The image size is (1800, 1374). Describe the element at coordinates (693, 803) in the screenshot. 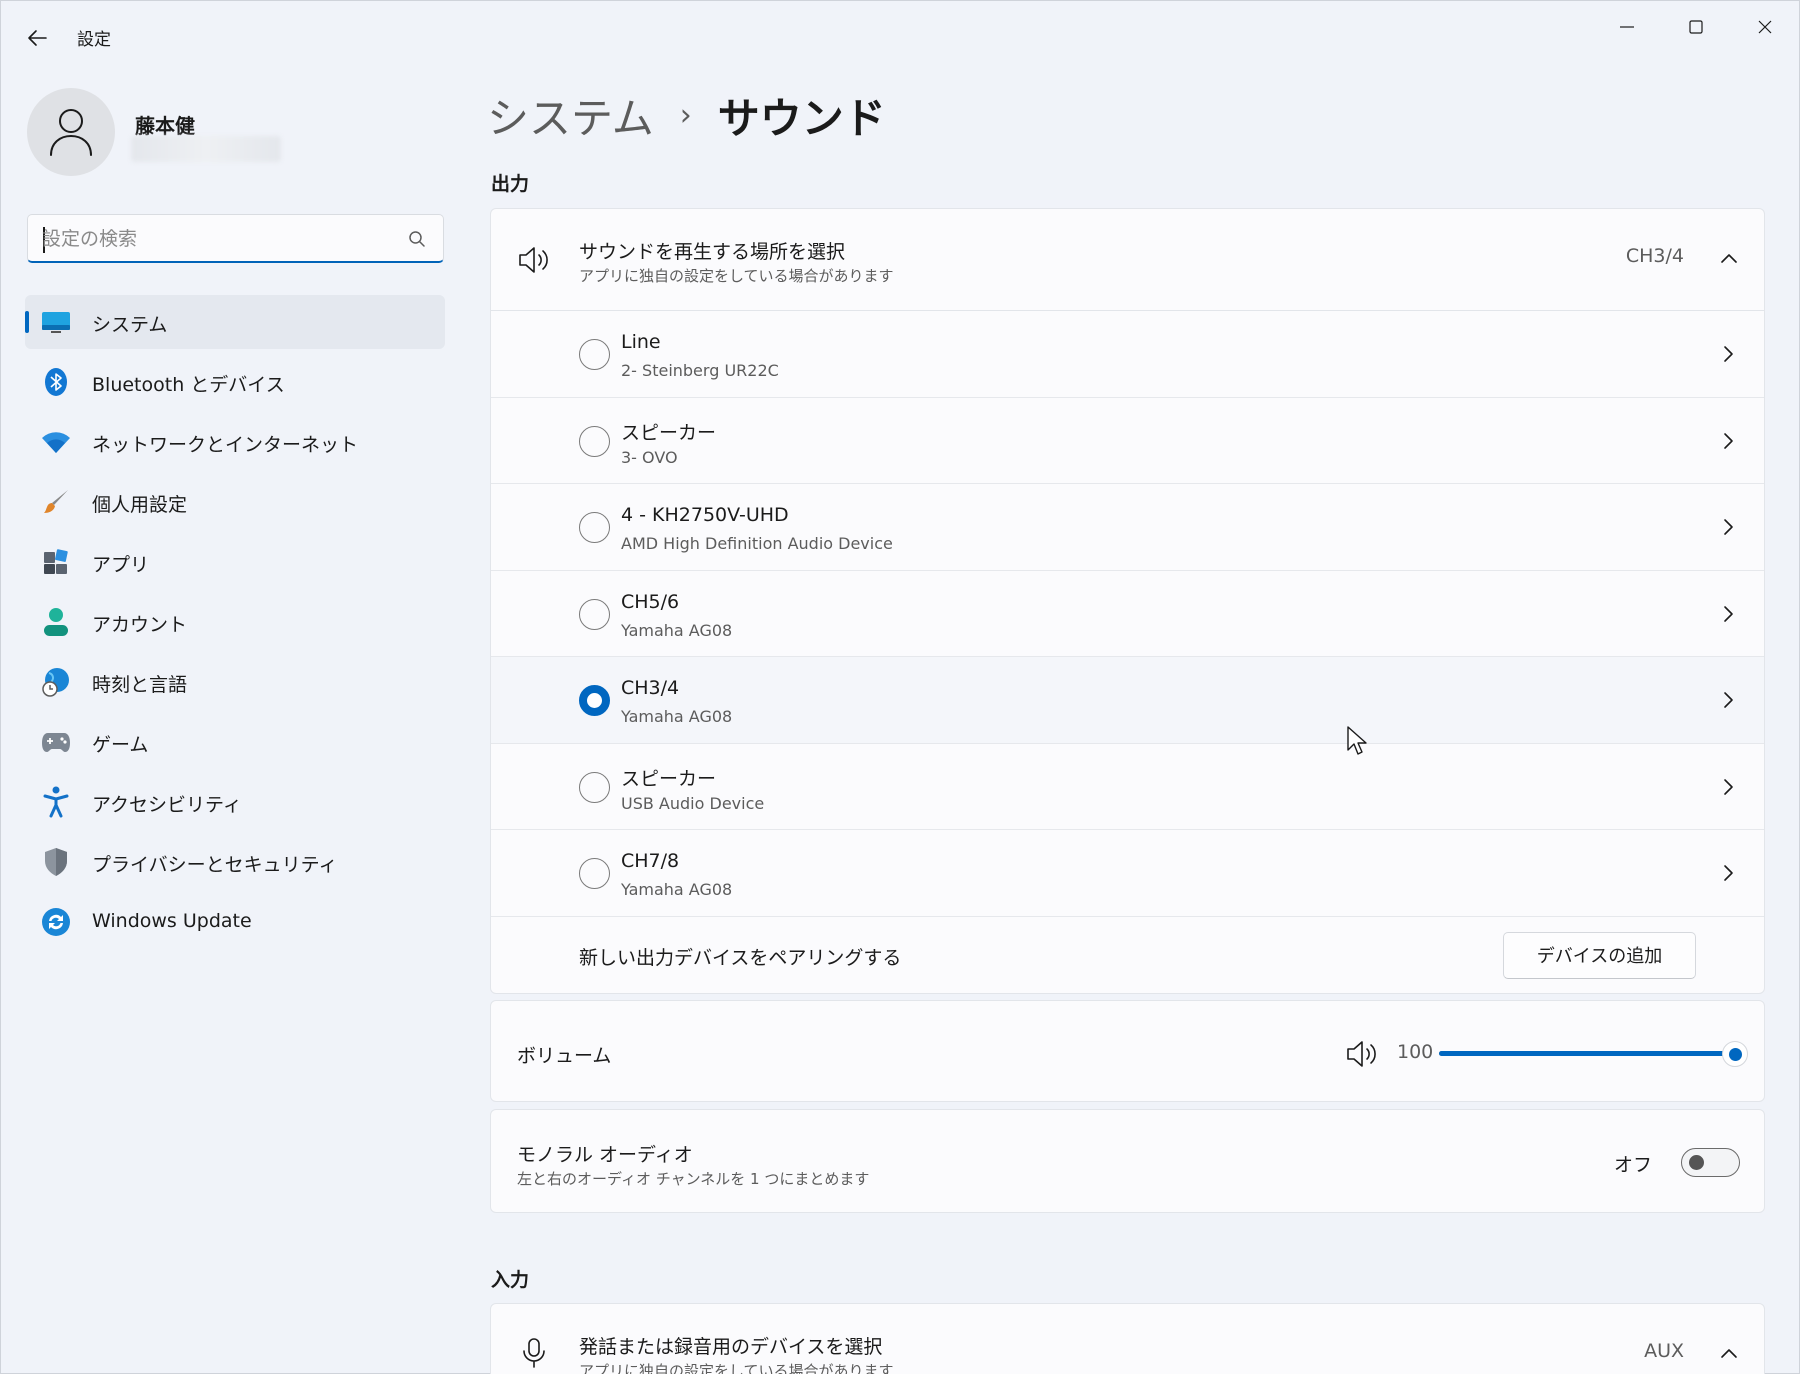

I see `device-description: USB Audio Device` at that location.